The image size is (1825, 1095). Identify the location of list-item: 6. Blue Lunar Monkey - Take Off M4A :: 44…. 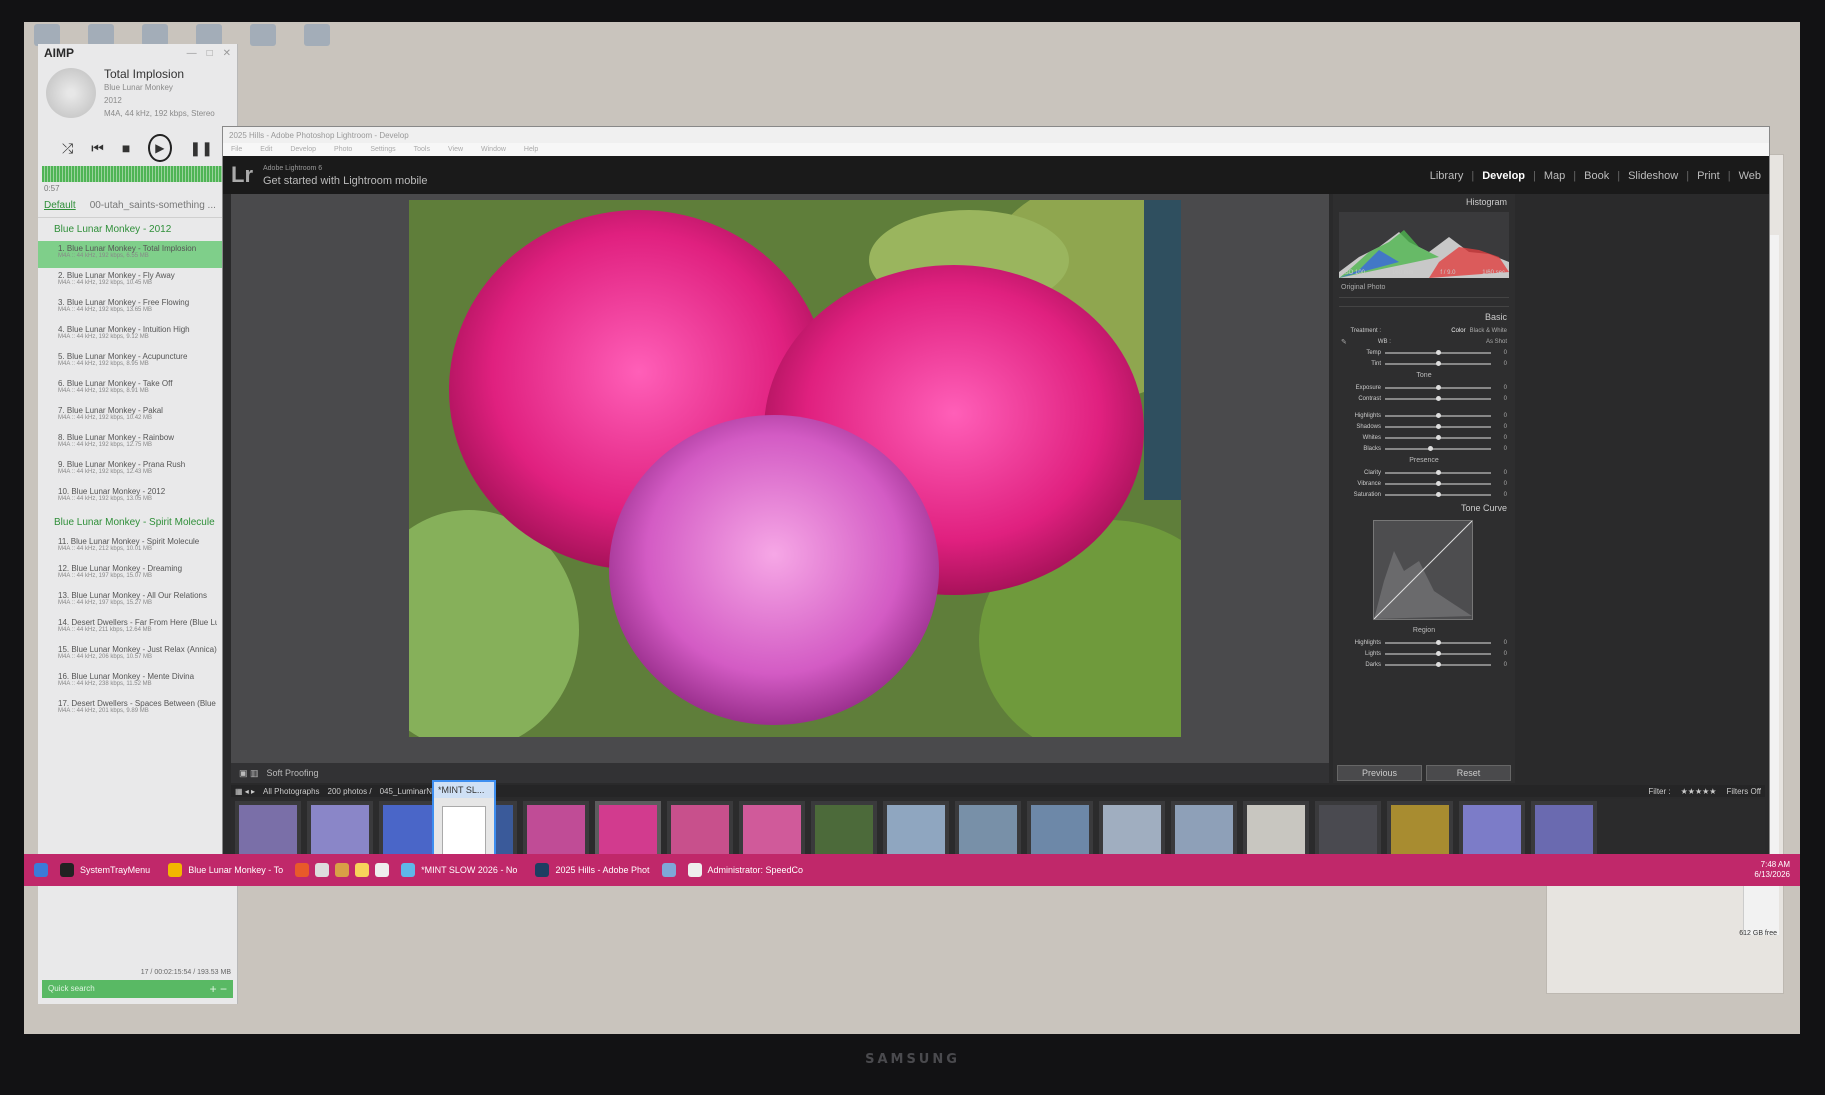
(137, 389).